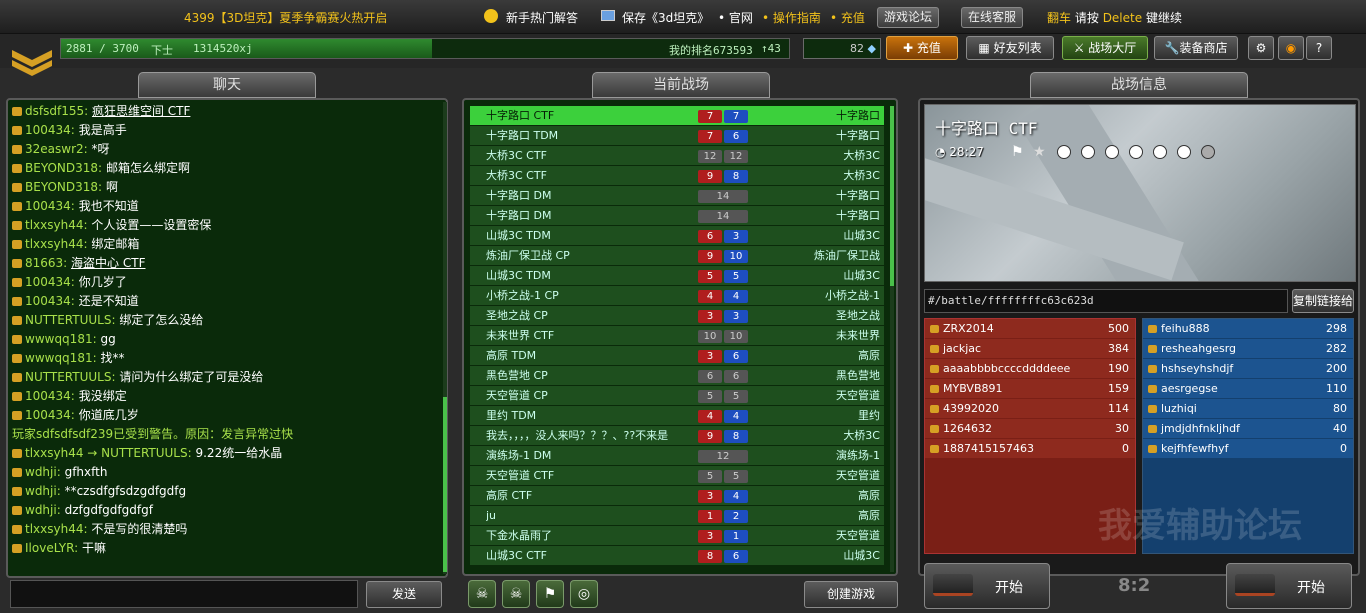  Describe the element at coordinates (928, 48) in the screenshot. I see `recharge-label: 充值` at that location.